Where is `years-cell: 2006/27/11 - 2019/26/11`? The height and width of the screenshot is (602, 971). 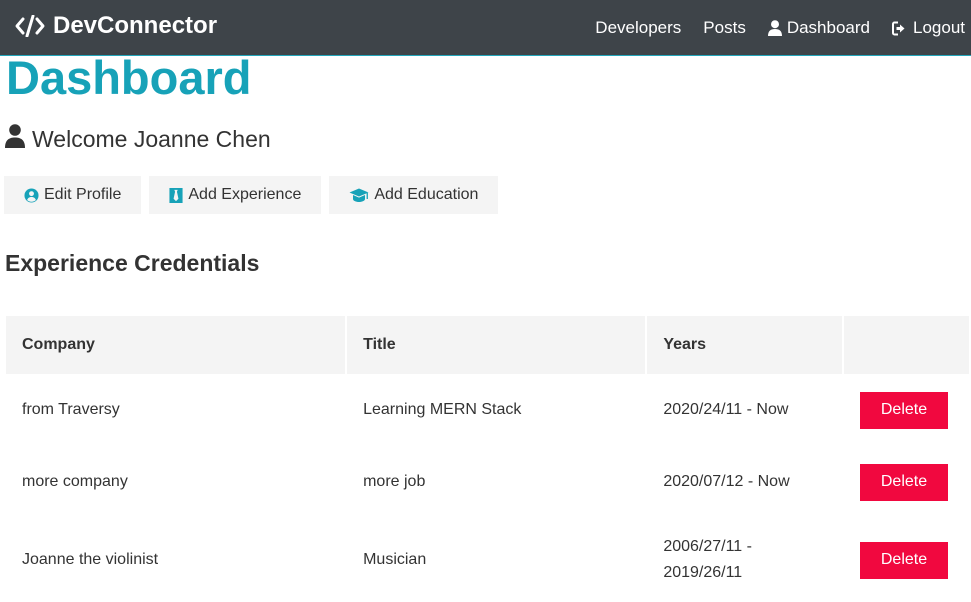
years-cell: 2006/27/11 - 2019/26/11 is located at coordinates (744, 560).